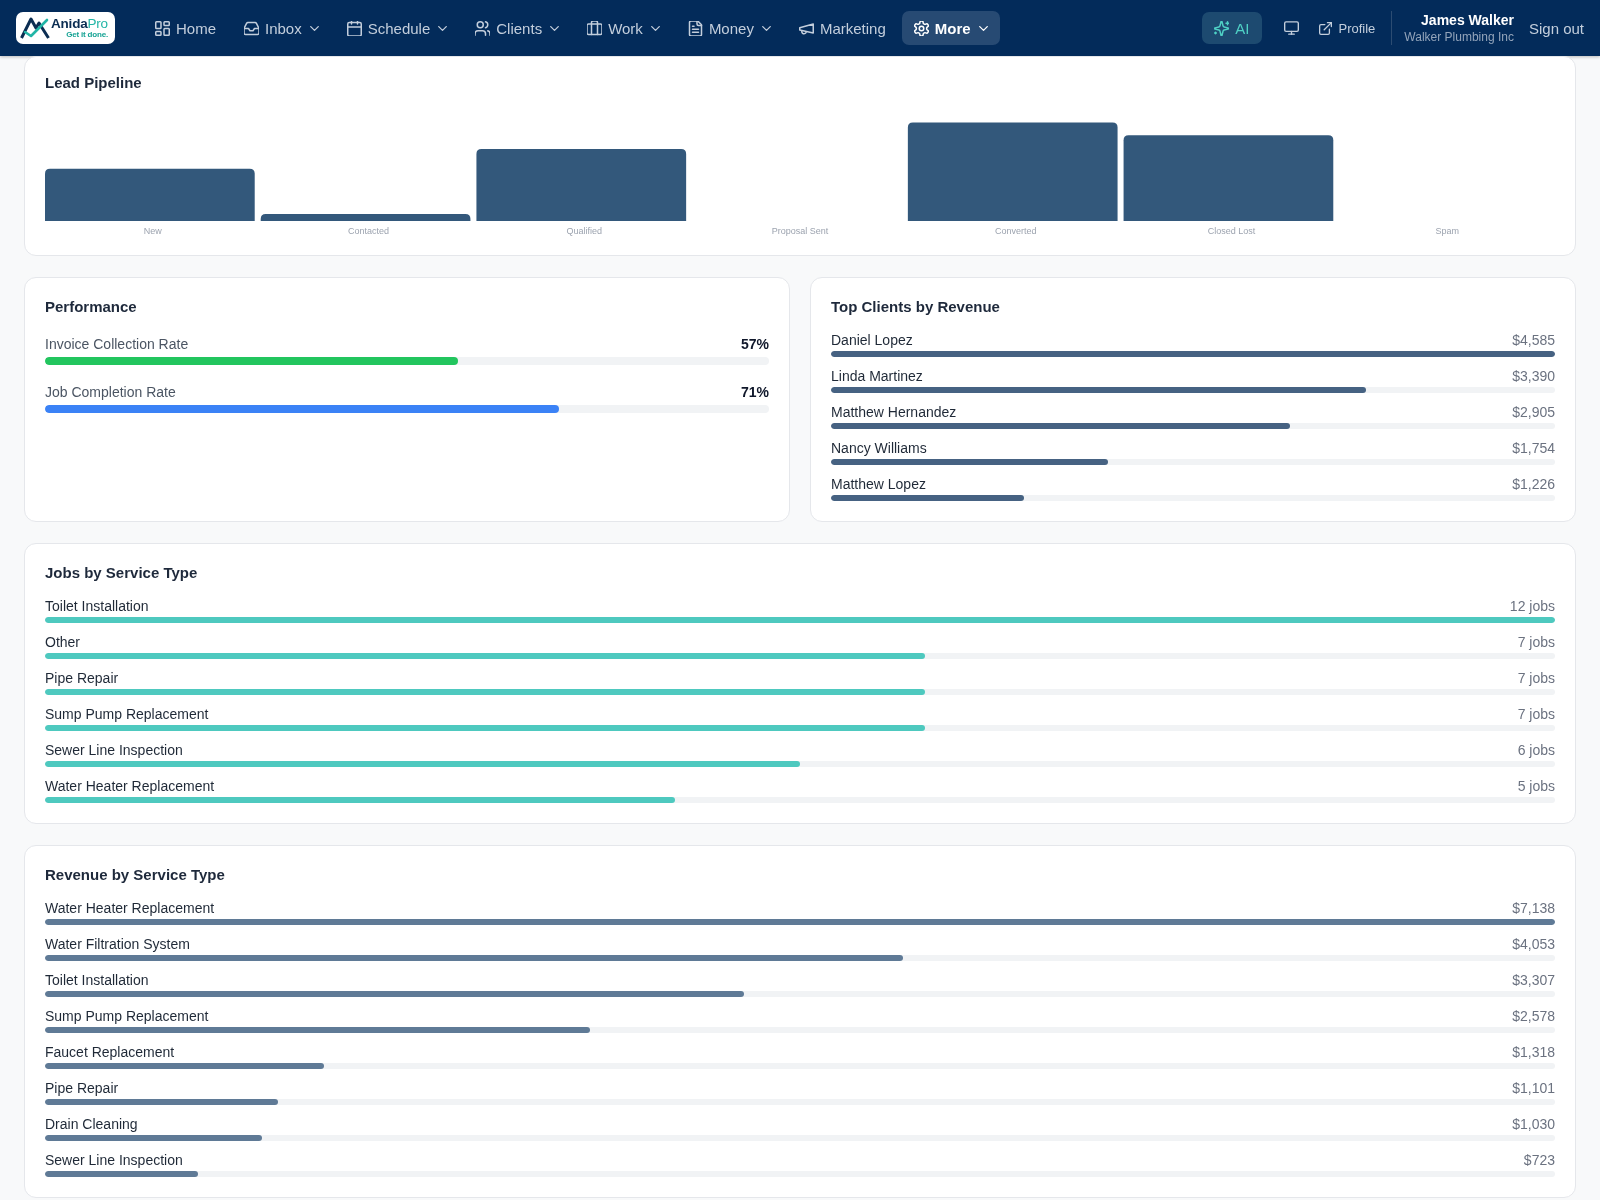  Describe the element at coordinates (152, 231) in the screenshot. I see `chart-category-label: New` at that location.